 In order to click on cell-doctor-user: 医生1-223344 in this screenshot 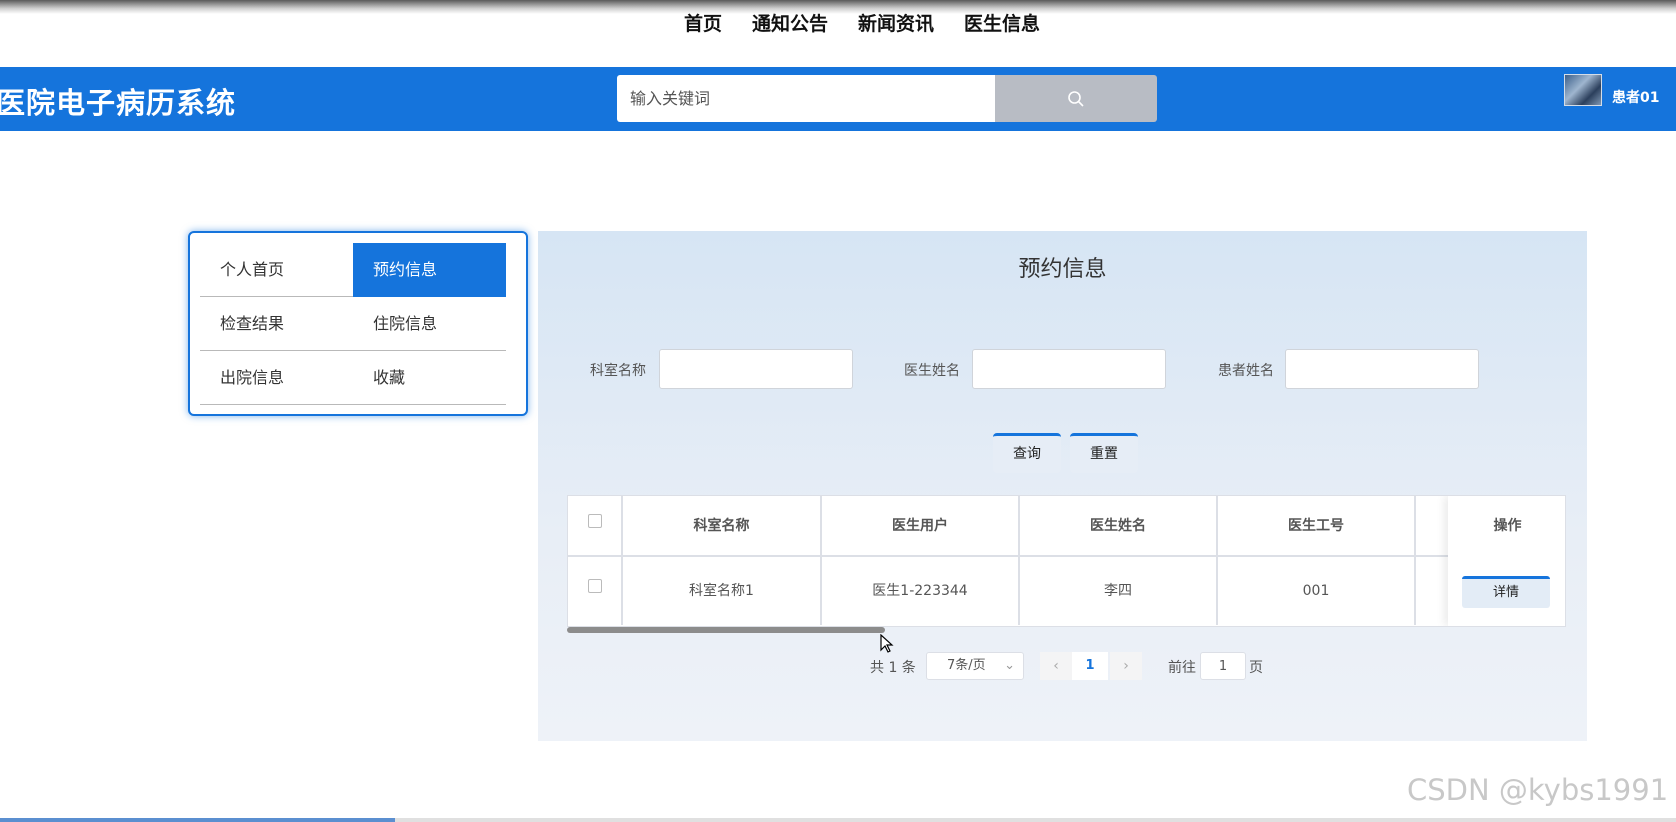, I will do `click(921, 591)`.